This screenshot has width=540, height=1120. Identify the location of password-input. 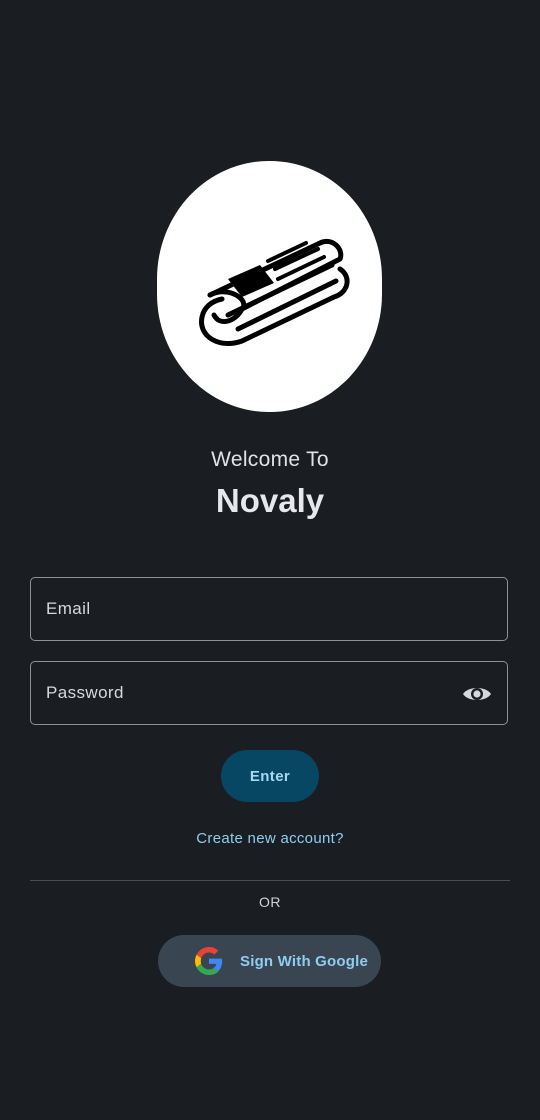
(269, 693).